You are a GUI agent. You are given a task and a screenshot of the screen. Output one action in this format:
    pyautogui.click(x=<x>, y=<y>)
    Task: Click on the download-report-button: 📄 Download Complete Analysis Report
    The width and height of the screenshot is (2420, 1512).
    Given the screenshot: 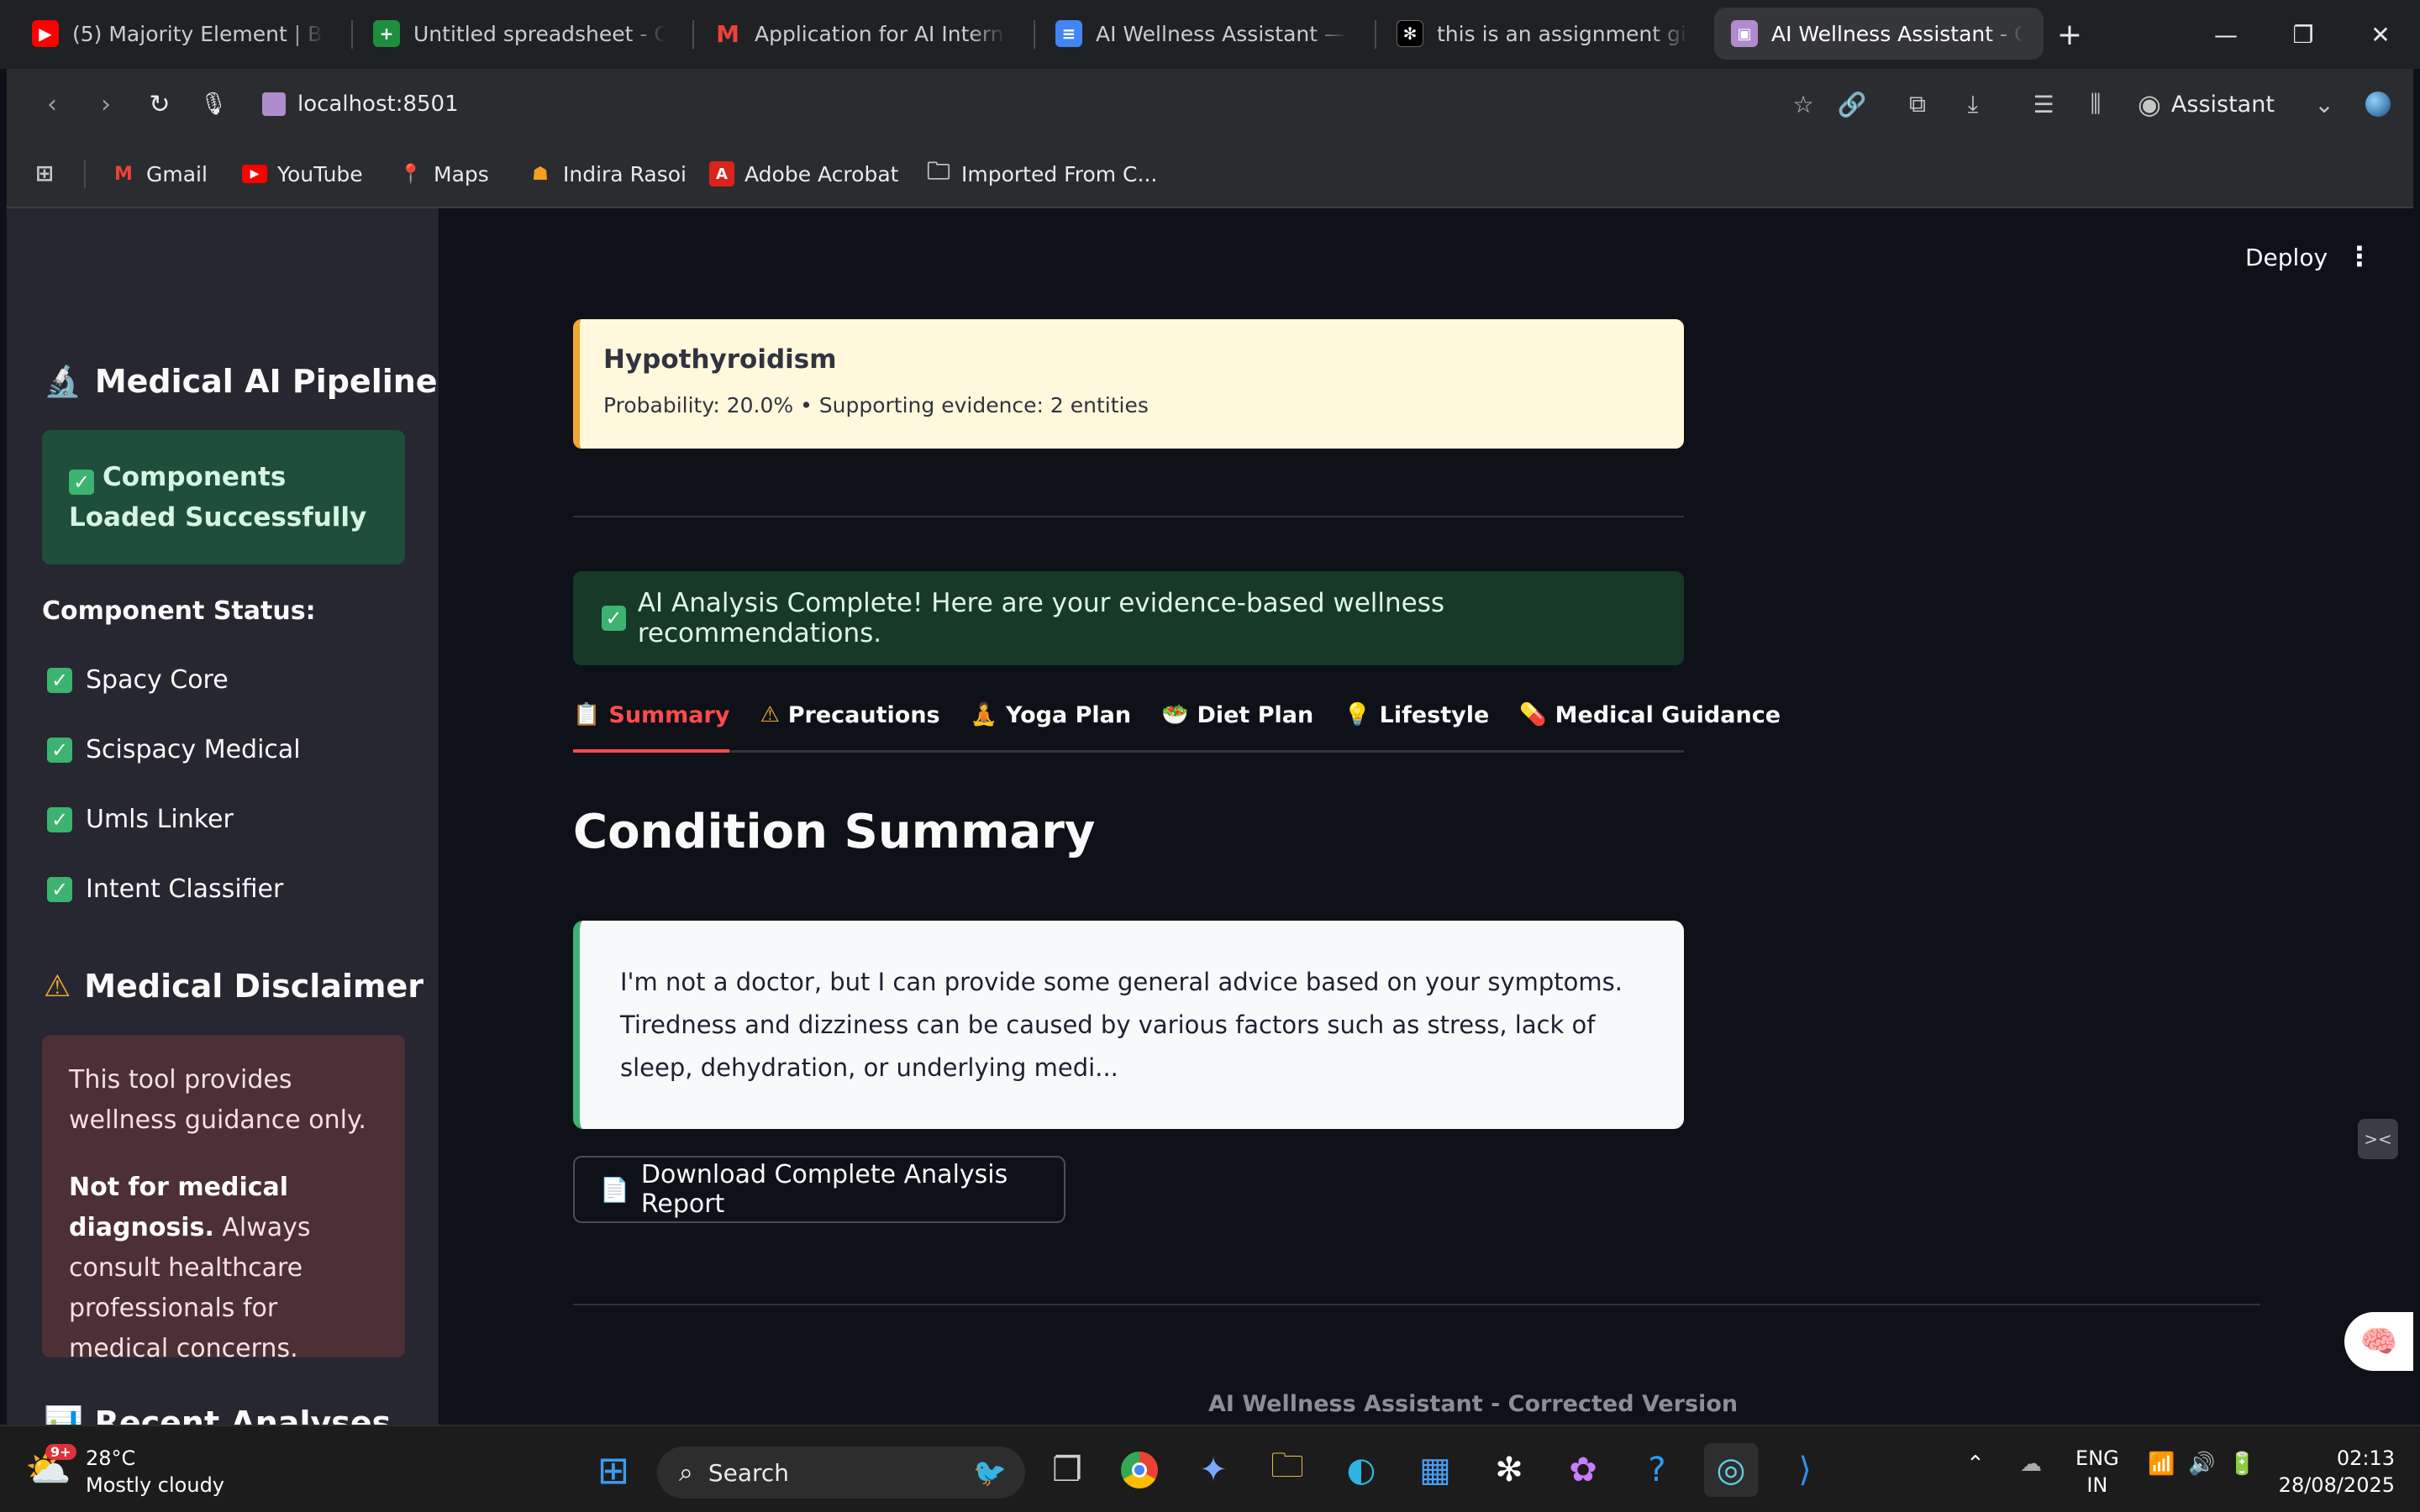 What is the action you would take?
    pyautogui.click(x=819, y=1189)
    